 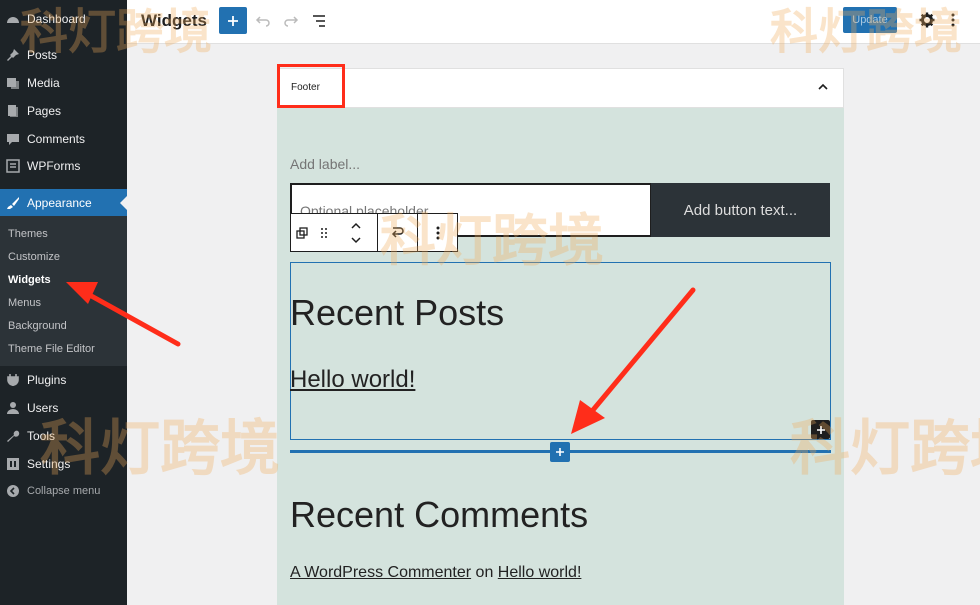 What do you see at coordinates (63, 408) in the screenshot?
I see `menu-users: Users` at bounding box center [63, 408].